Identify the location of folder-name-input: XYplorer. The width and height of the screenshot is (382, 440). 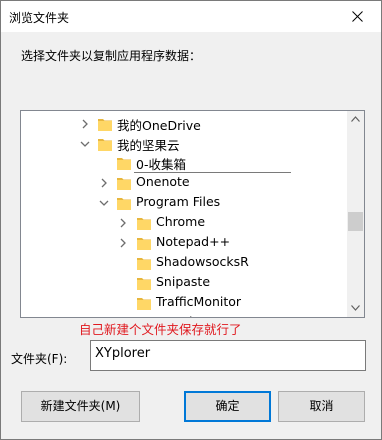
(228, 355).